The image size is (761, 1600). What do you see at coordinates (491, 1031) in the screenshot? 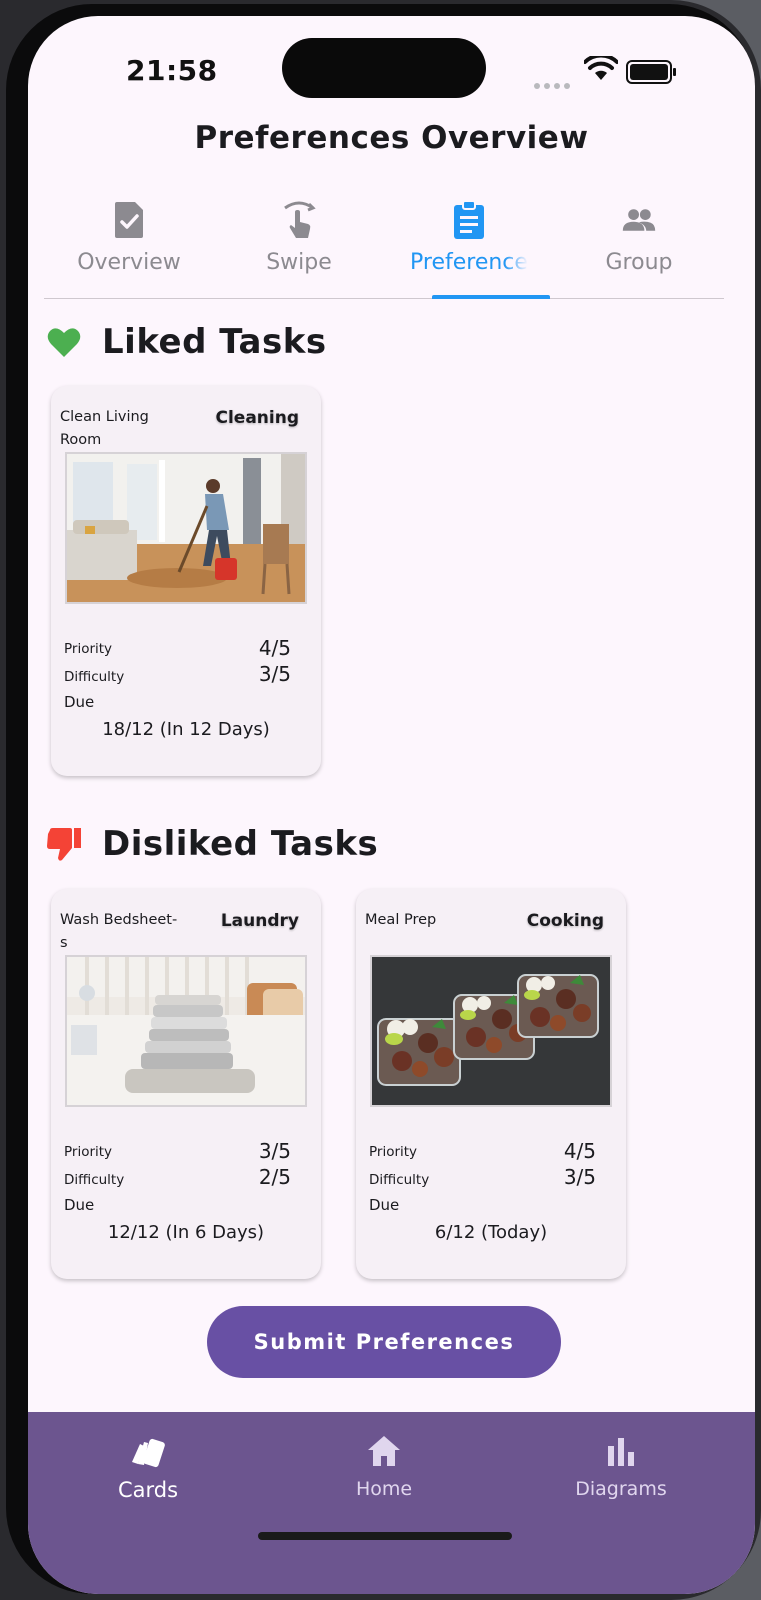
I see `task-image-cooking` at bounding box center [491, 1031].